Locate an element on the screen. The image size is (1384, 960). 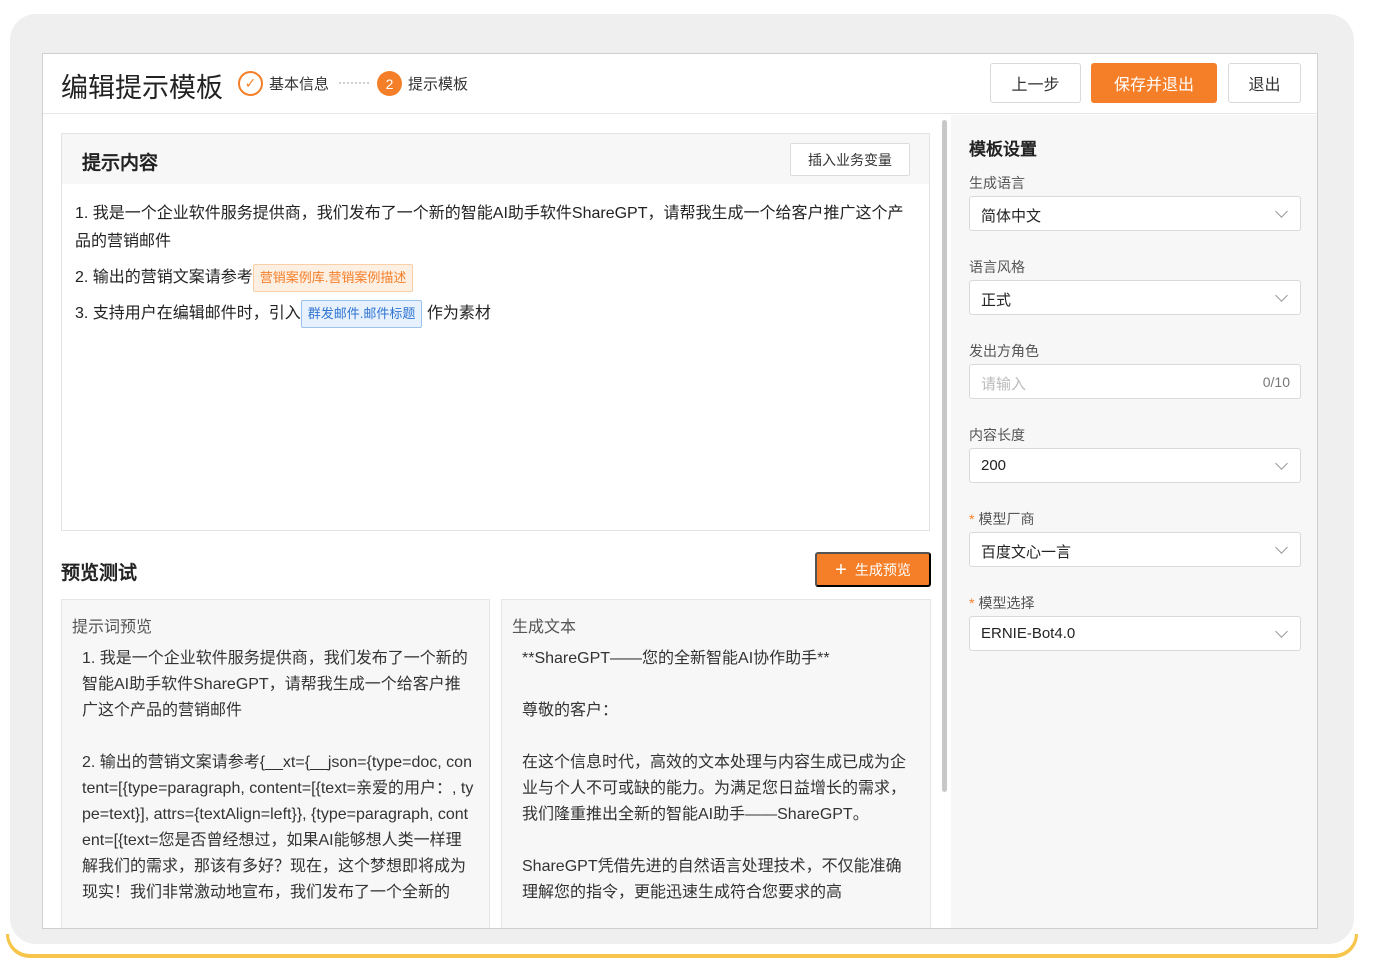
insert-business-variable-button: 插入业务变量 is located at coordinates (850, 159).